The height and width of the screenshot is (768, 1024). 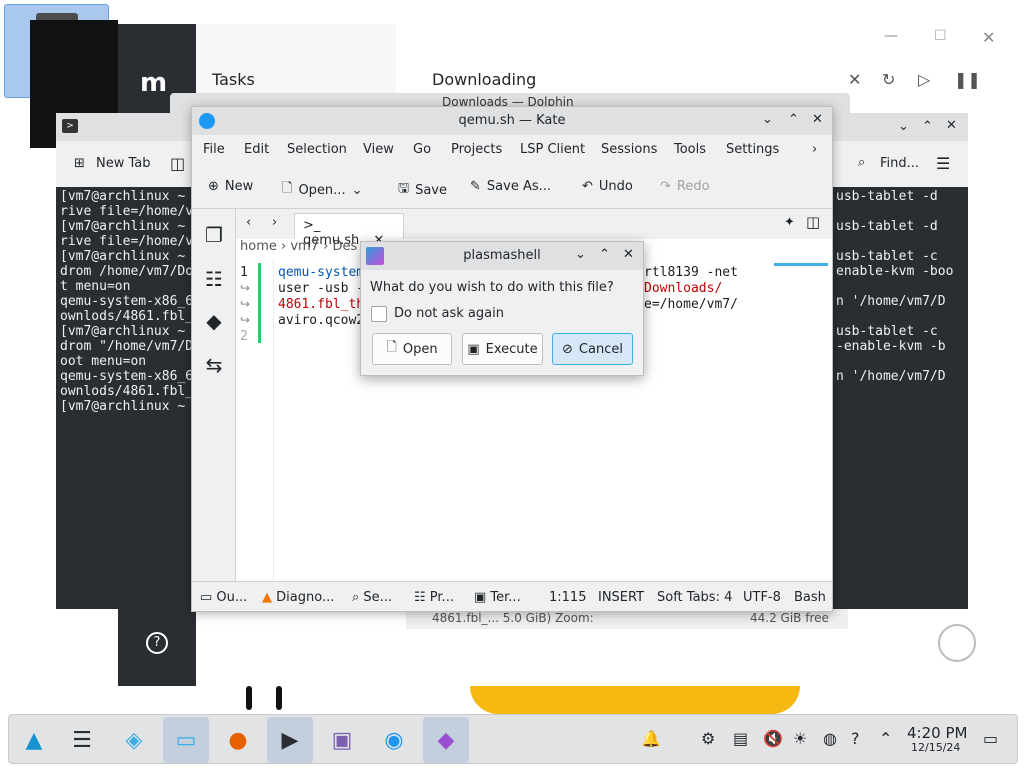 What do you see at coordinates (810, 597) in the screenshot?
I see `syntax-mode: Bash` at bounding box center [810, 597].